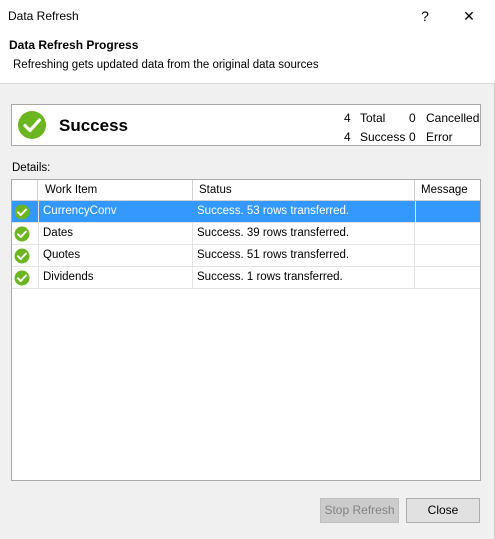 Image resolution: width=495 pixels, height=539 pixels. I want to click on icon-column-header, so click(25, 190).